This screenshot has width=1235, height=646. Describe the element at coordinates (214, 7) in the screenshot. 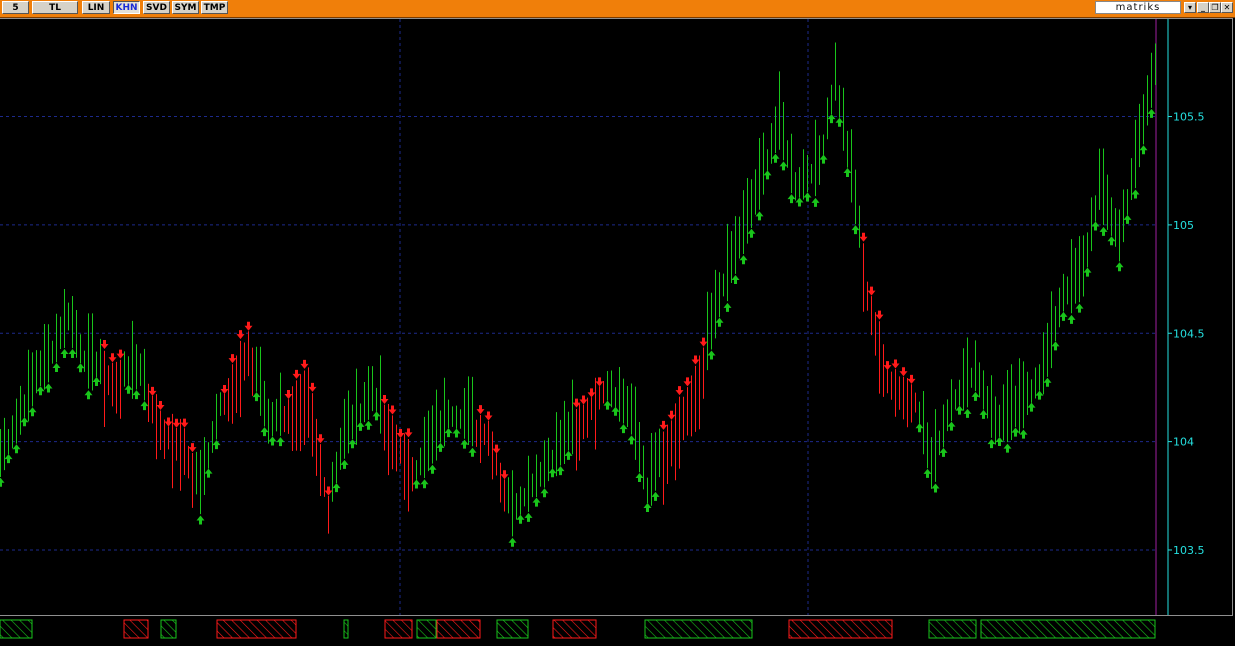

I see `toolbar-button-tmp: TMP` at that location.